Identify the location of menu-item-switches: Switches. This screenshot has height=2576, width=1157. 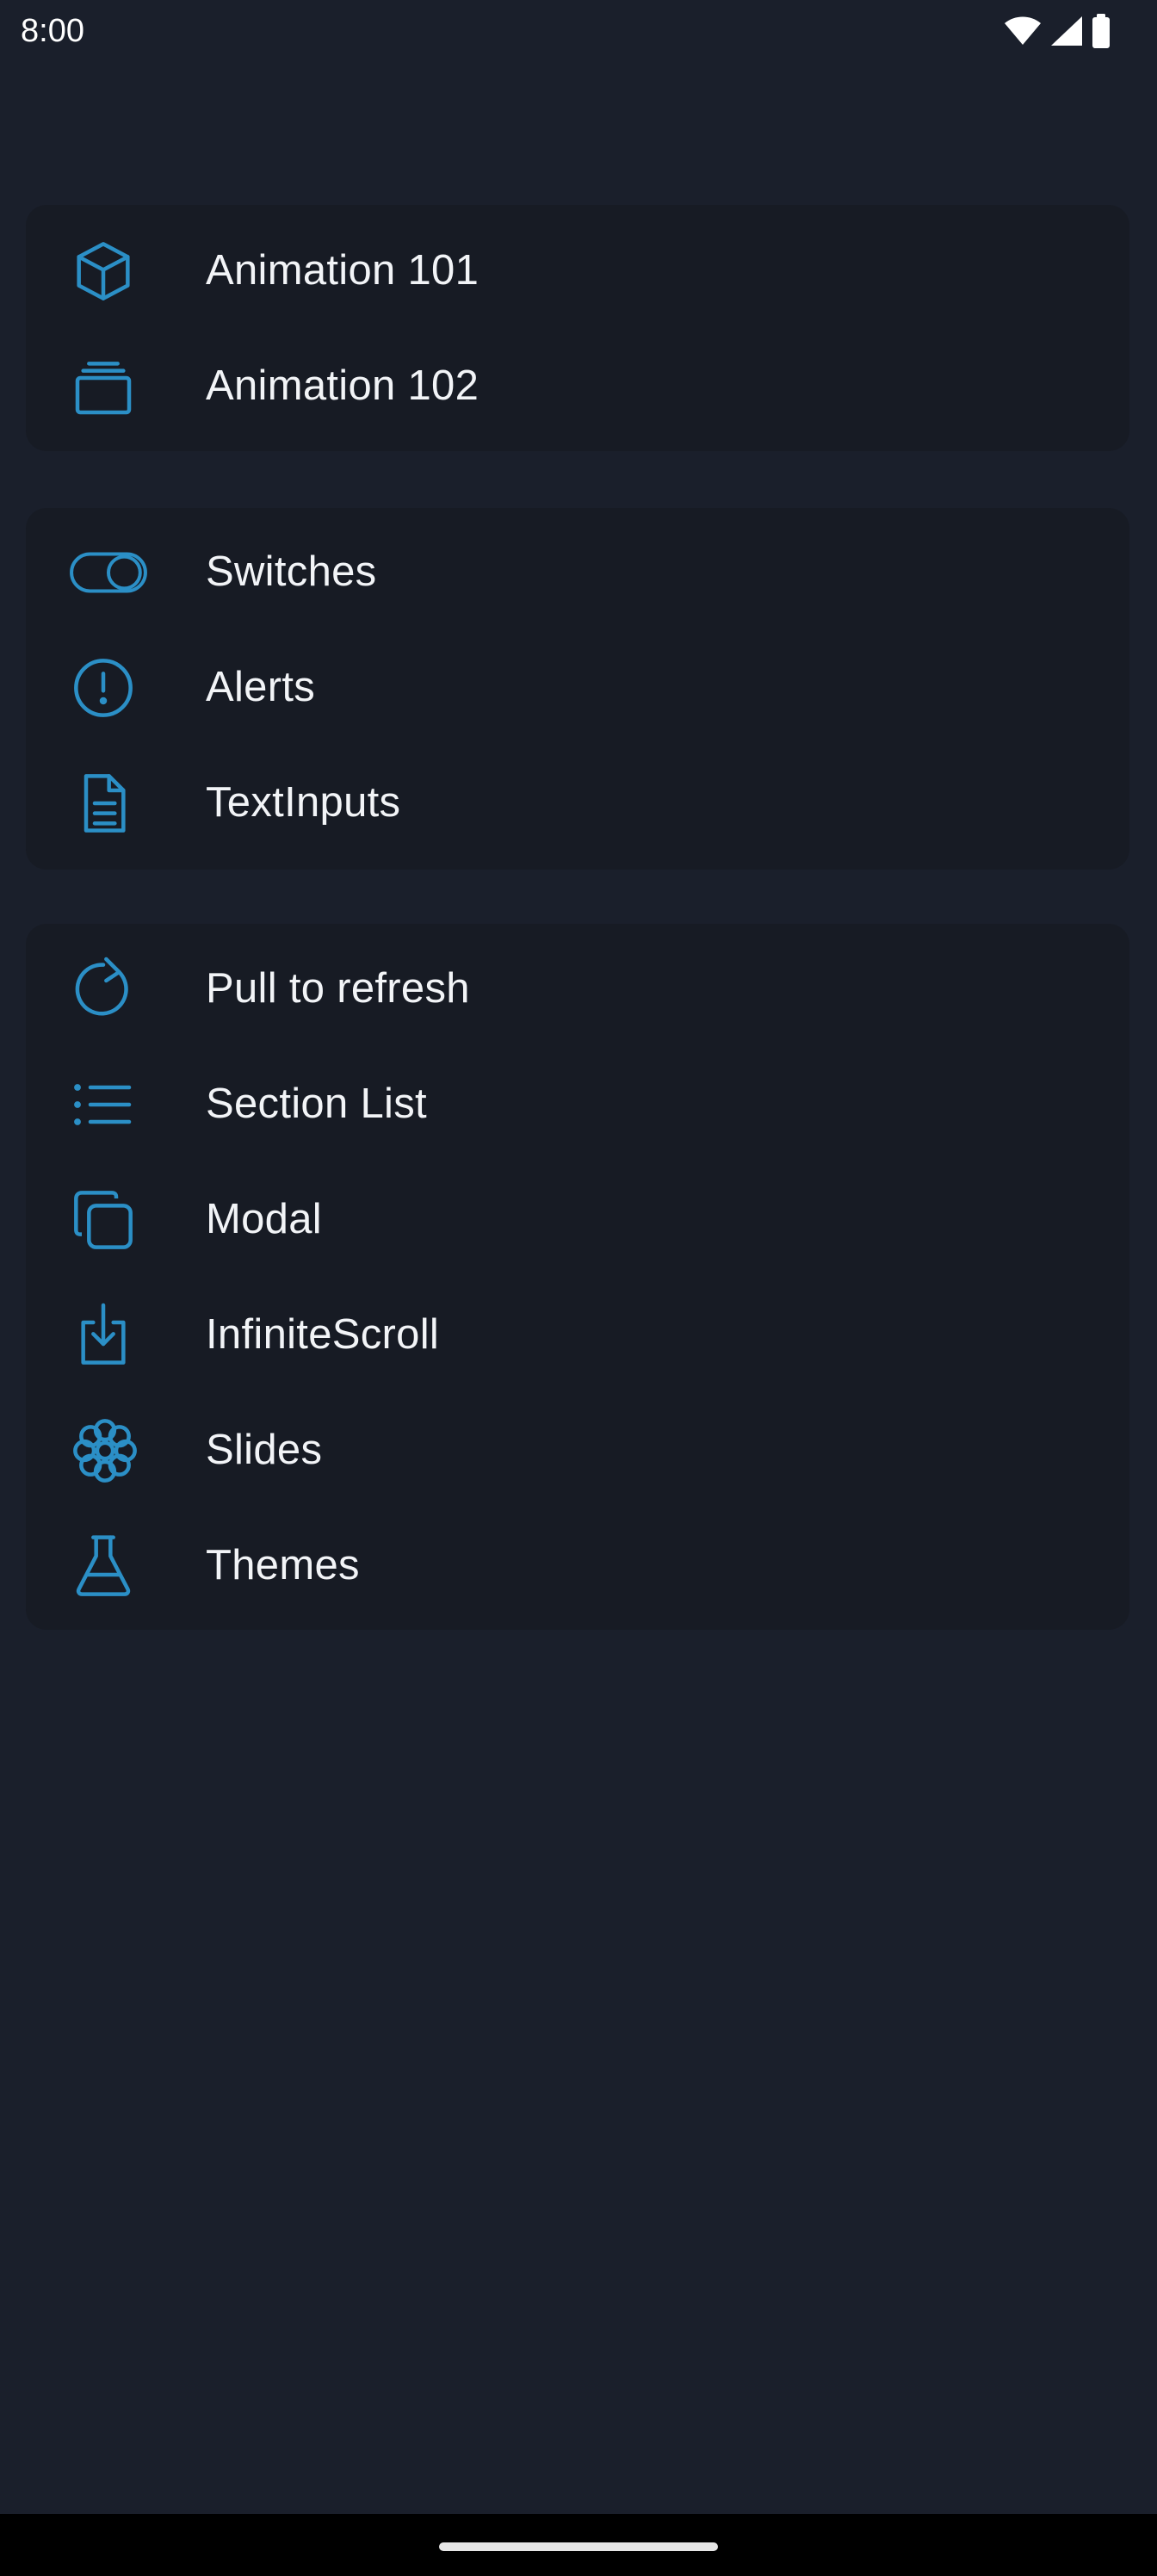
(578, 571).